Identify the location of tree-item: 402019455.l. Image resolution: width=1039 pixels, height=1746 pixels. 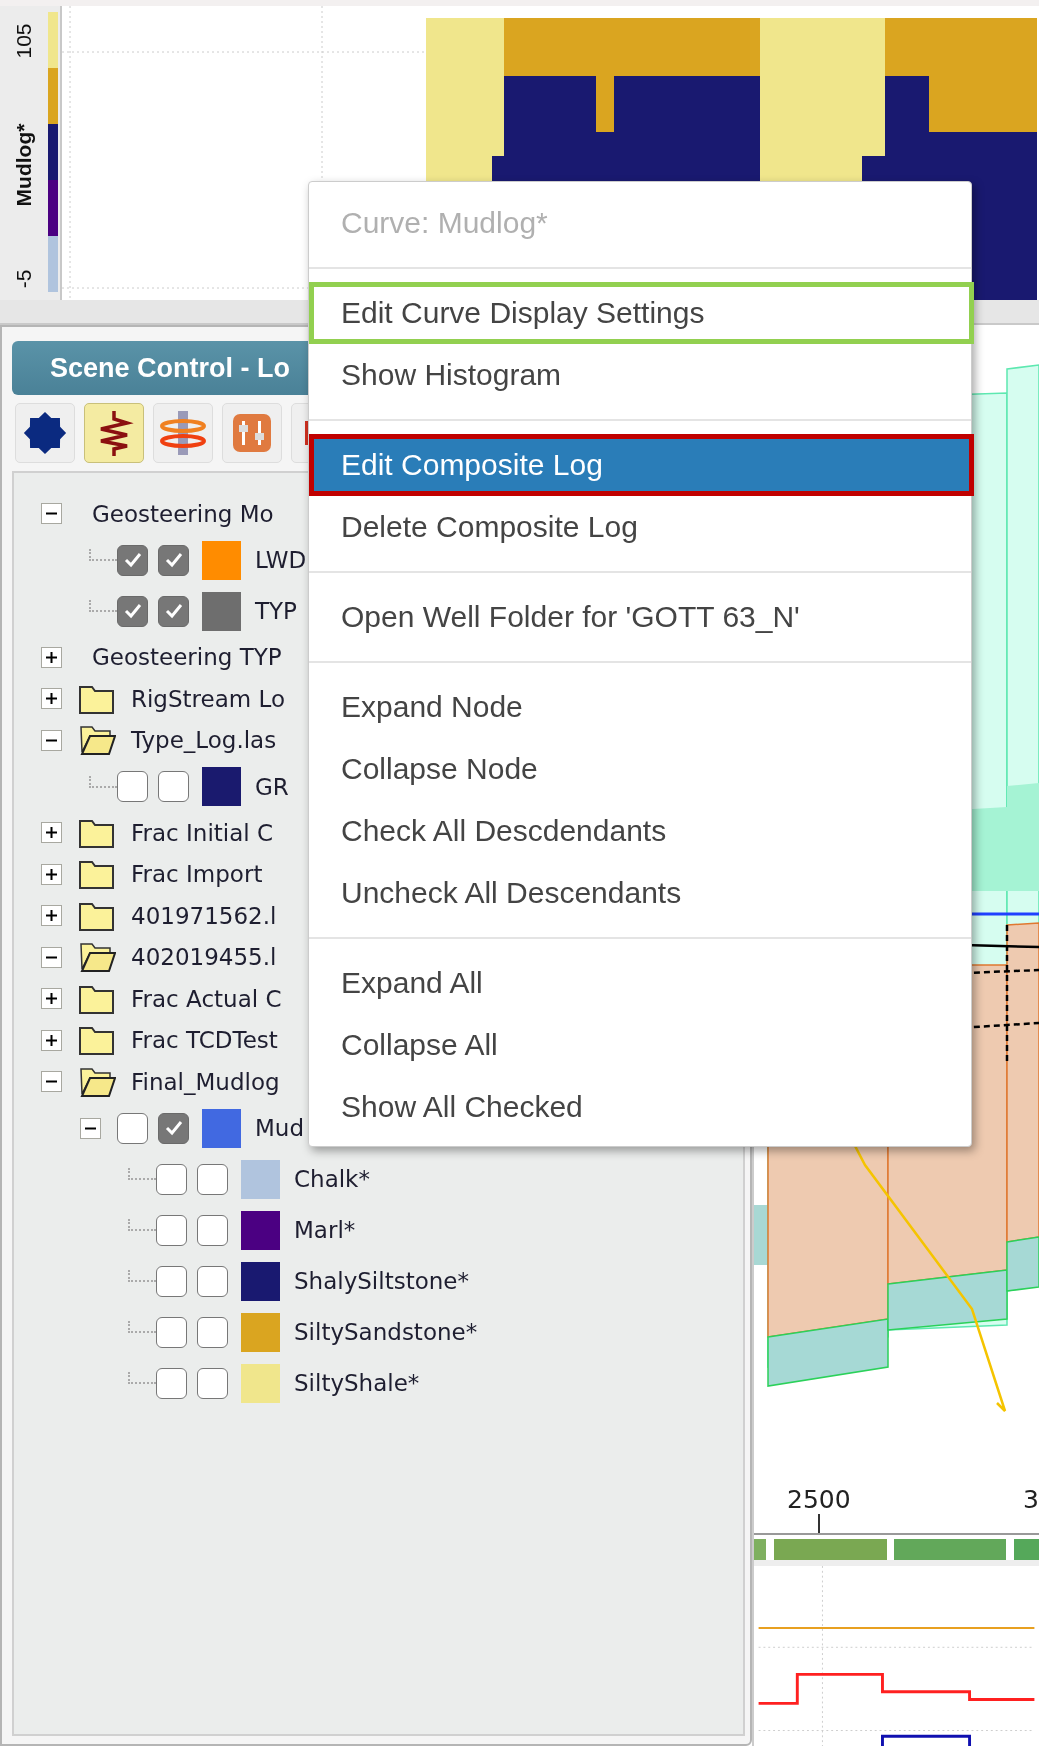
(204, 957).